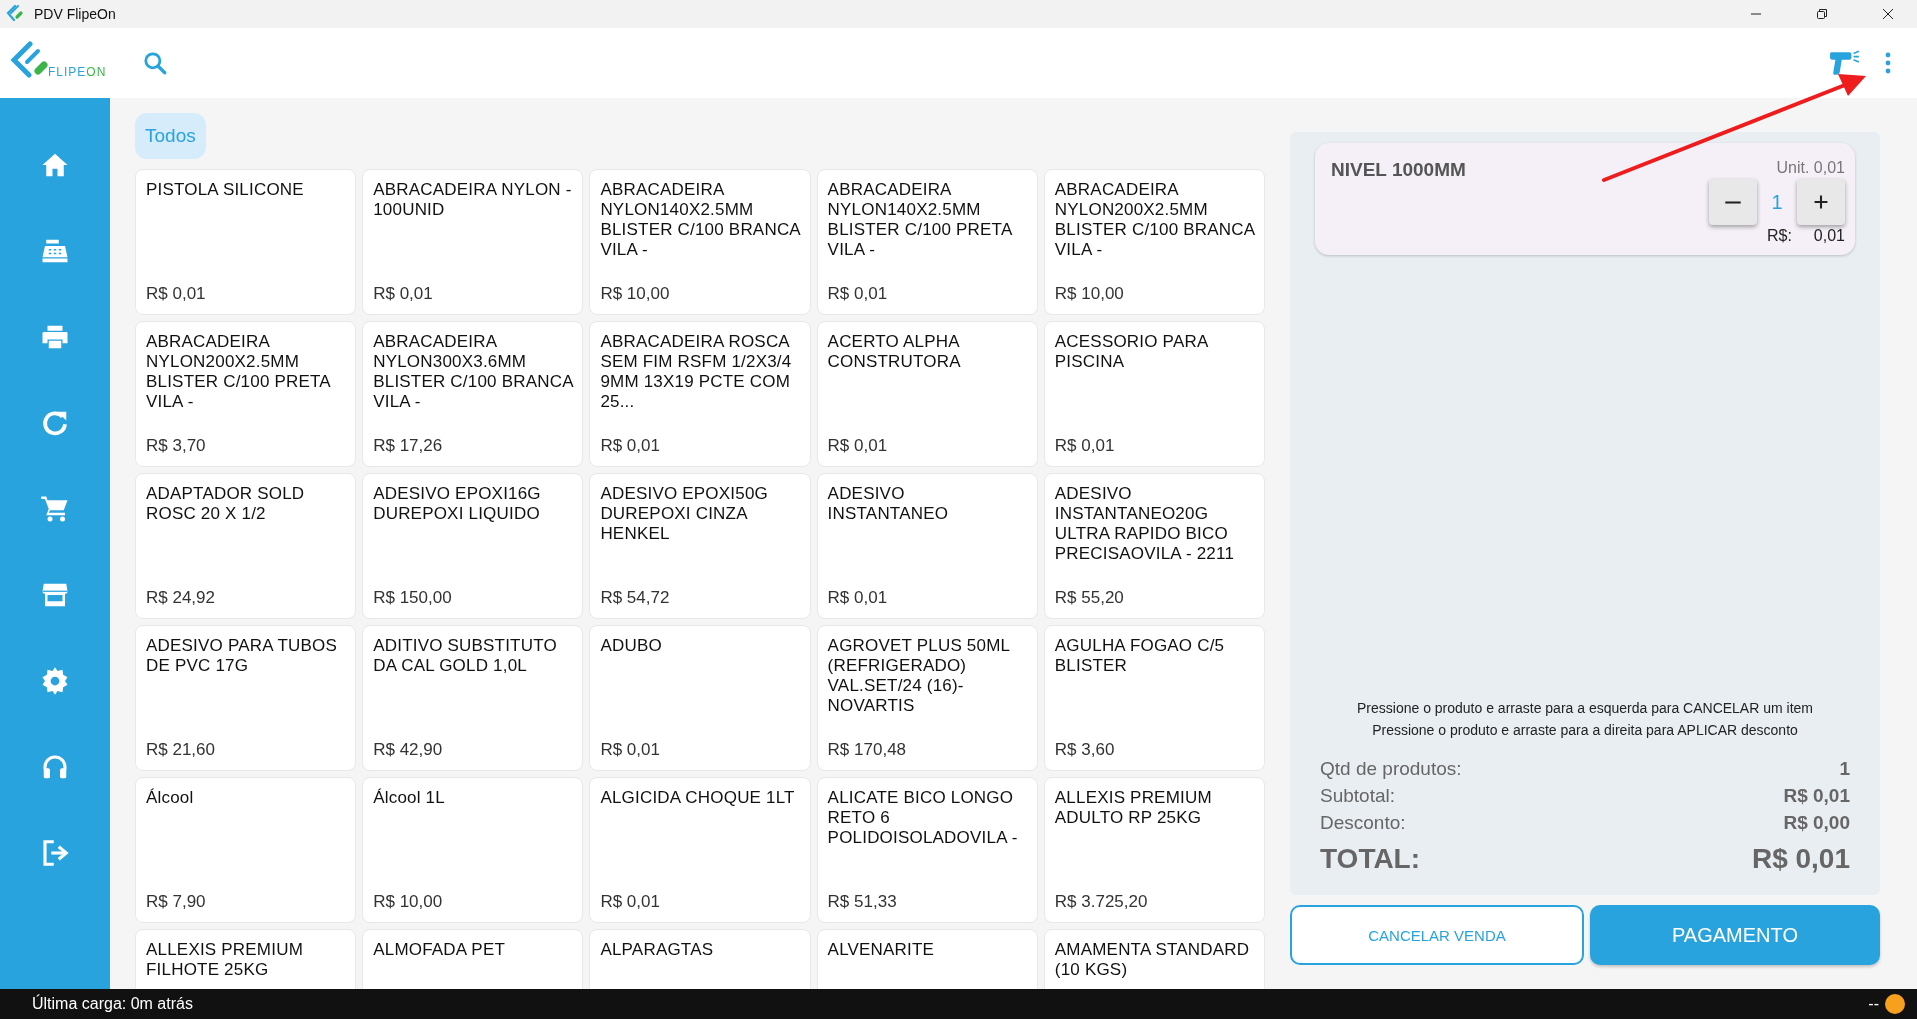 The image size is (1917, 1019). Describe the element at coordinates (55, 681) in the screenshot. I see `settings-icon` at that location.